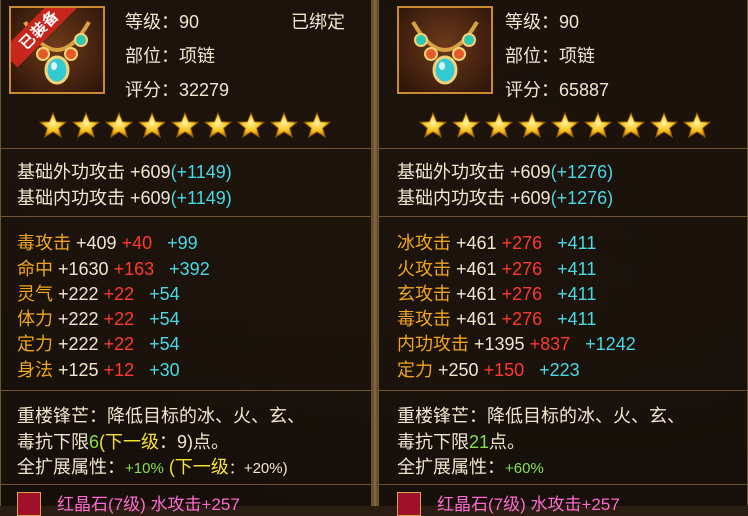  What do you see at coordinates (522, 269) in the screenshot?
I see `attr-refine: +276` at bounding box center [522, 269].